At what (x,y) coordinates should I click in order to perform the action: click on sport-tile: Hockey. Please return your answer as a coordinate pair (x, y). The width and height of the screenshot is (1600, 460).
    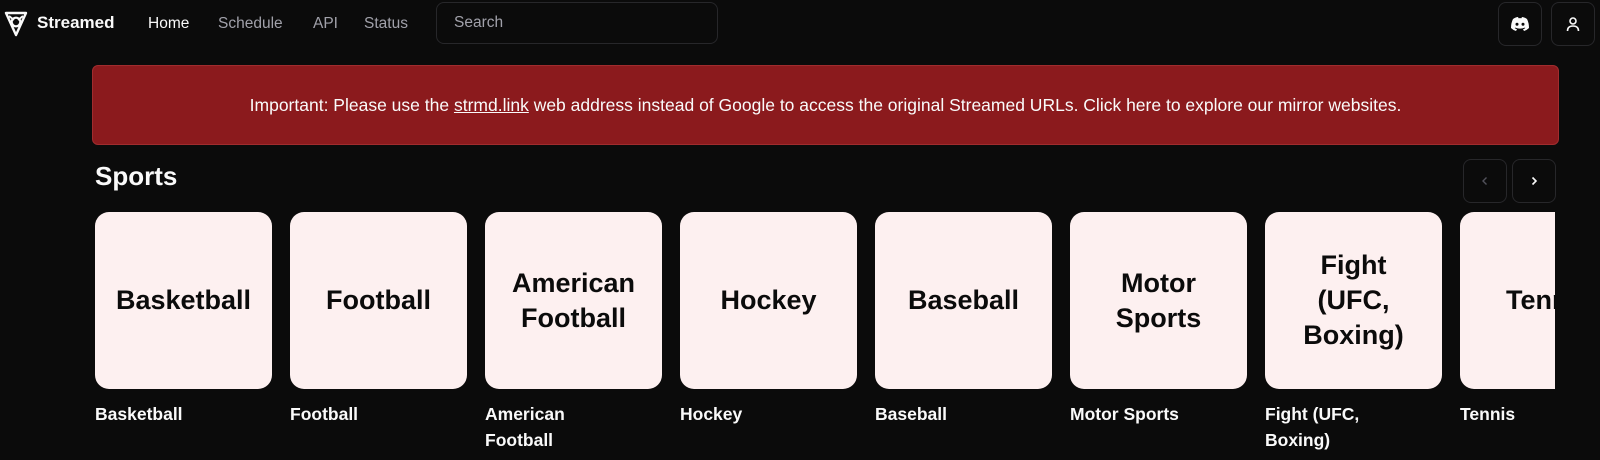
    Looking at the image, I should click on (768, 300).